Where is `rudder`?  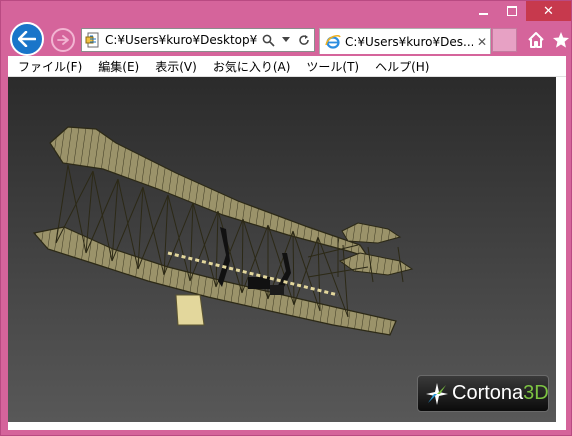 rudder is located at coordinates (190, 310).